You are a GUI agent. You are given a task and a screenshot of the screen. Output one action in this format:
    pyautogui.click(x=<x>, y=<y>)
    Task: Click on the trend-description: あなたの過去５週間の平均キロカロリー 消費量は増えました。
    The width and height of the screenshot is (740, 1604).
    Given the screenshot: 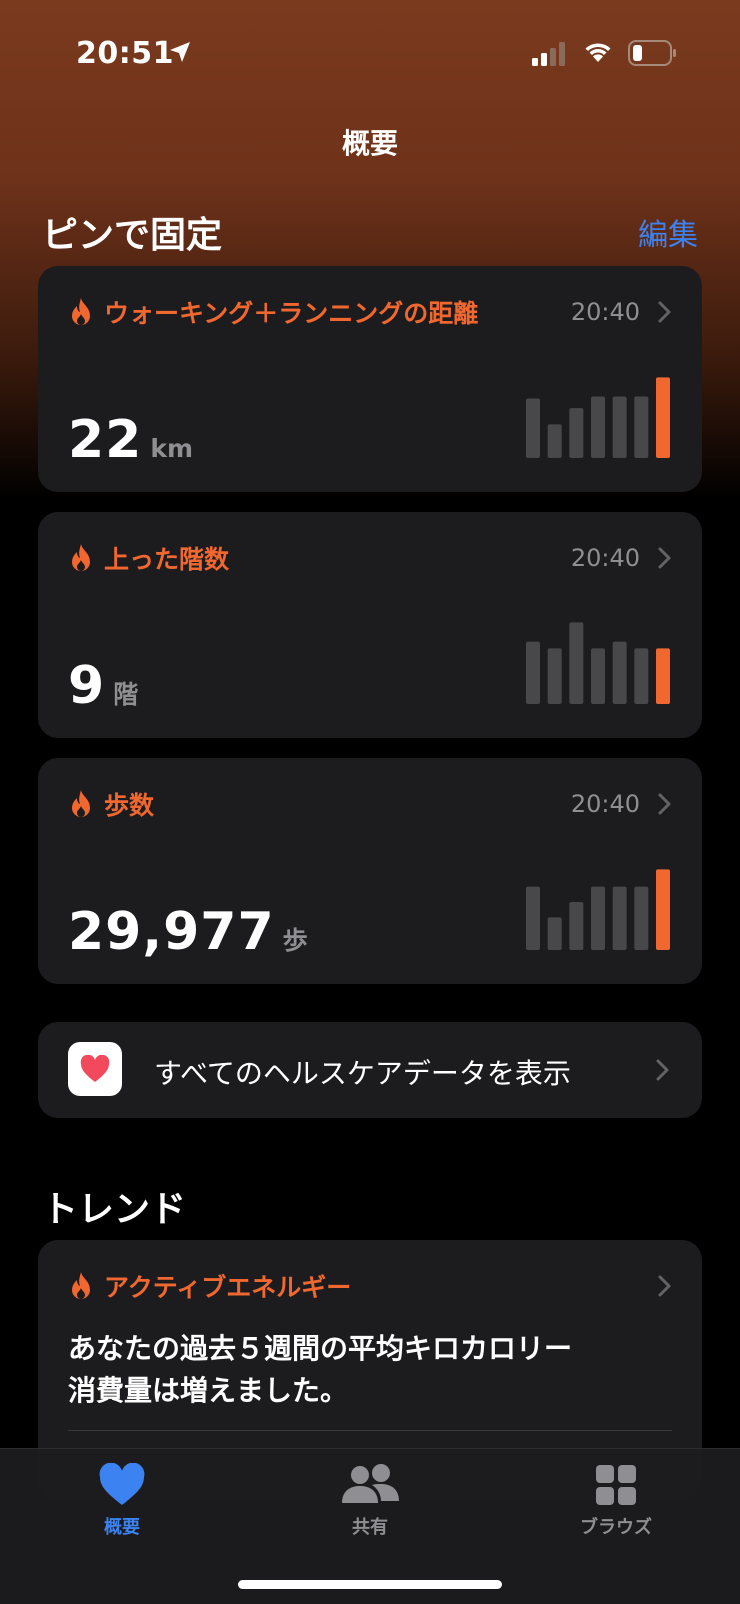 What is the action you would take?
    pyautogui.click(x=368, y=1370)
    